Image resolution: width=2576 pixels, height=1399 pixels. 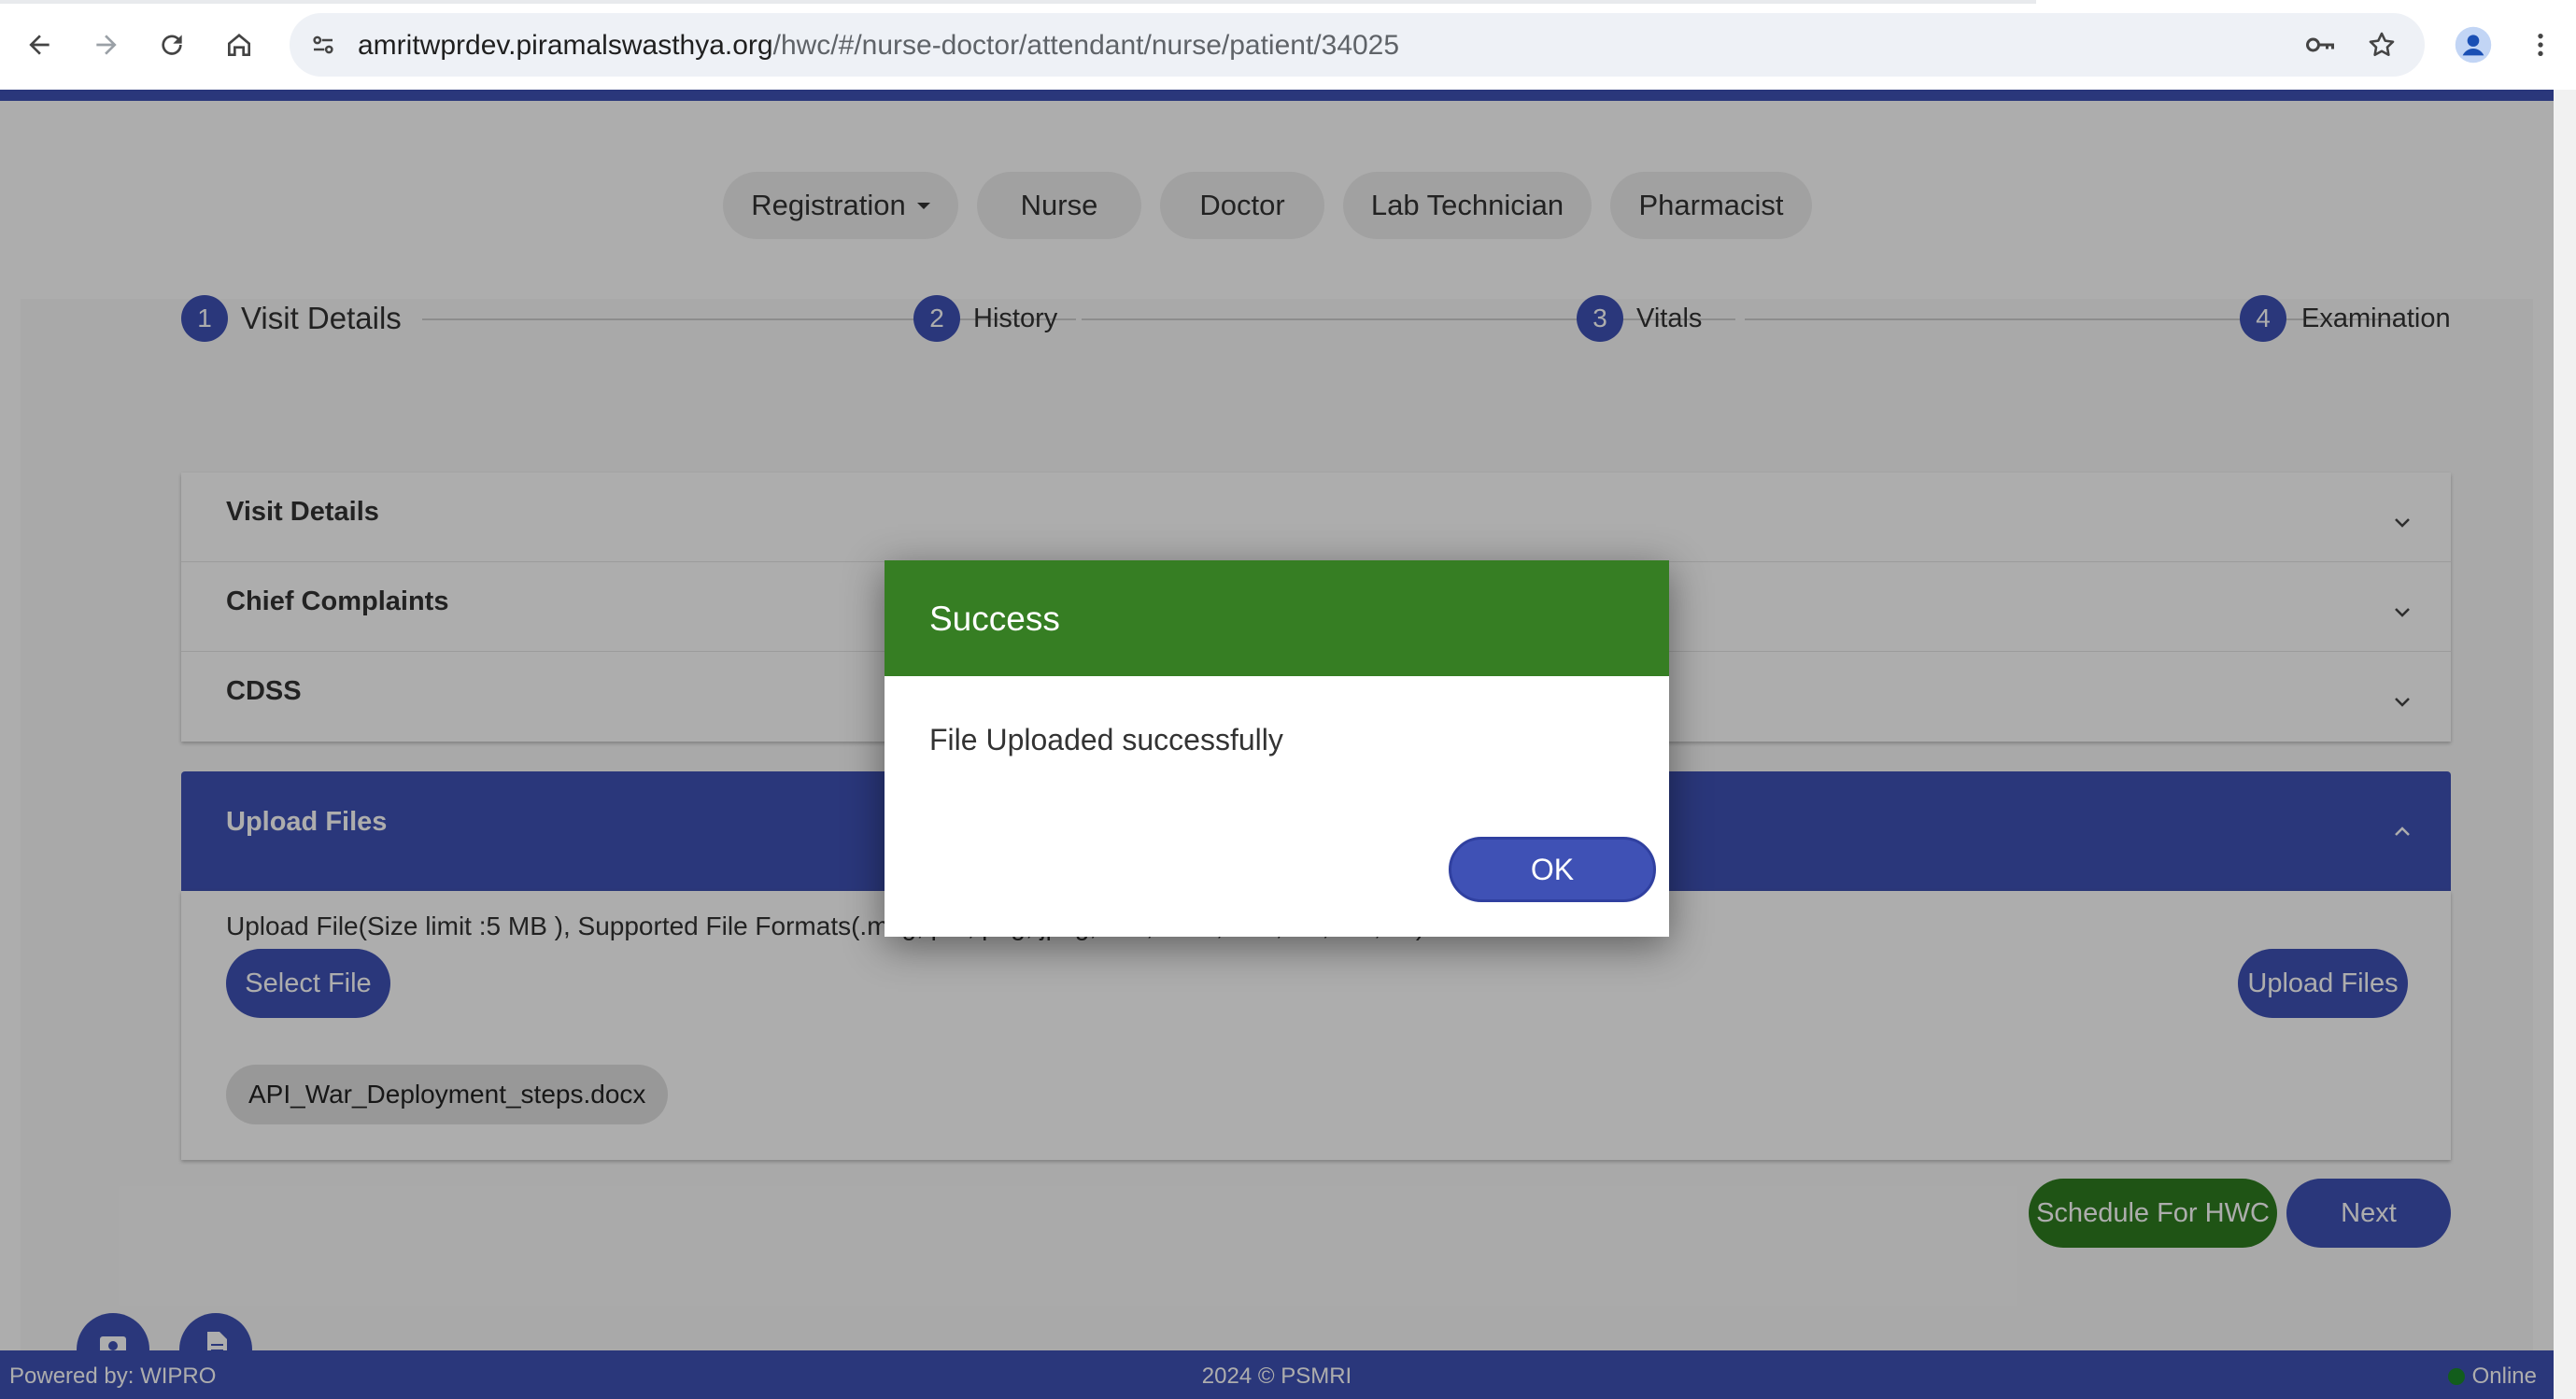 I want to click on back-icon, so click(x=39, y=45).